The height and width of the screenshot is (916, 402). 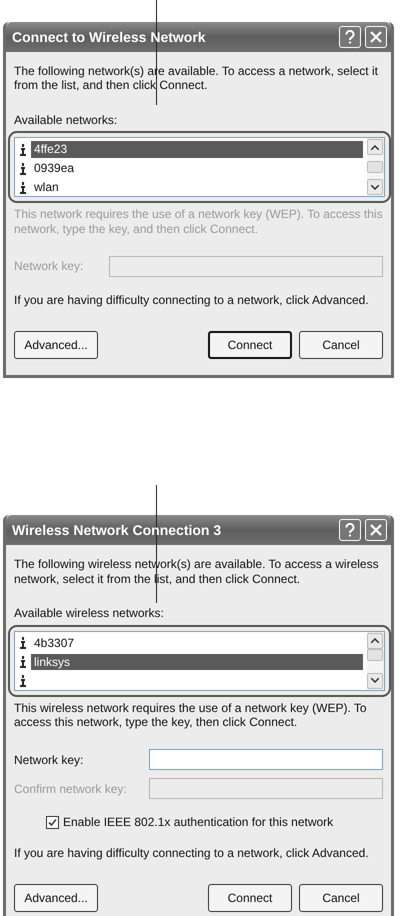 I want to click on checkbox-label: Enable IEEE 802.1x authentication for this network, so click(x=198, y=822).